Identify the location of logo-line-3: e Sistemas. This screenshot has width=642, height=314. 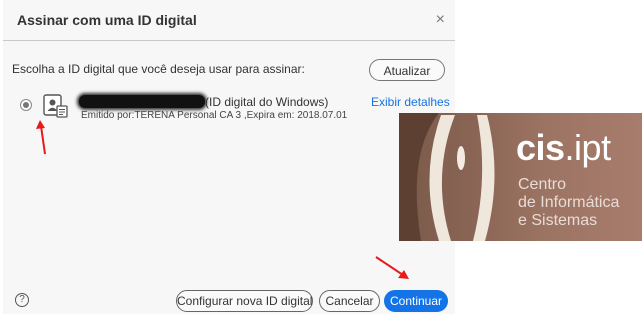
(558, 220).